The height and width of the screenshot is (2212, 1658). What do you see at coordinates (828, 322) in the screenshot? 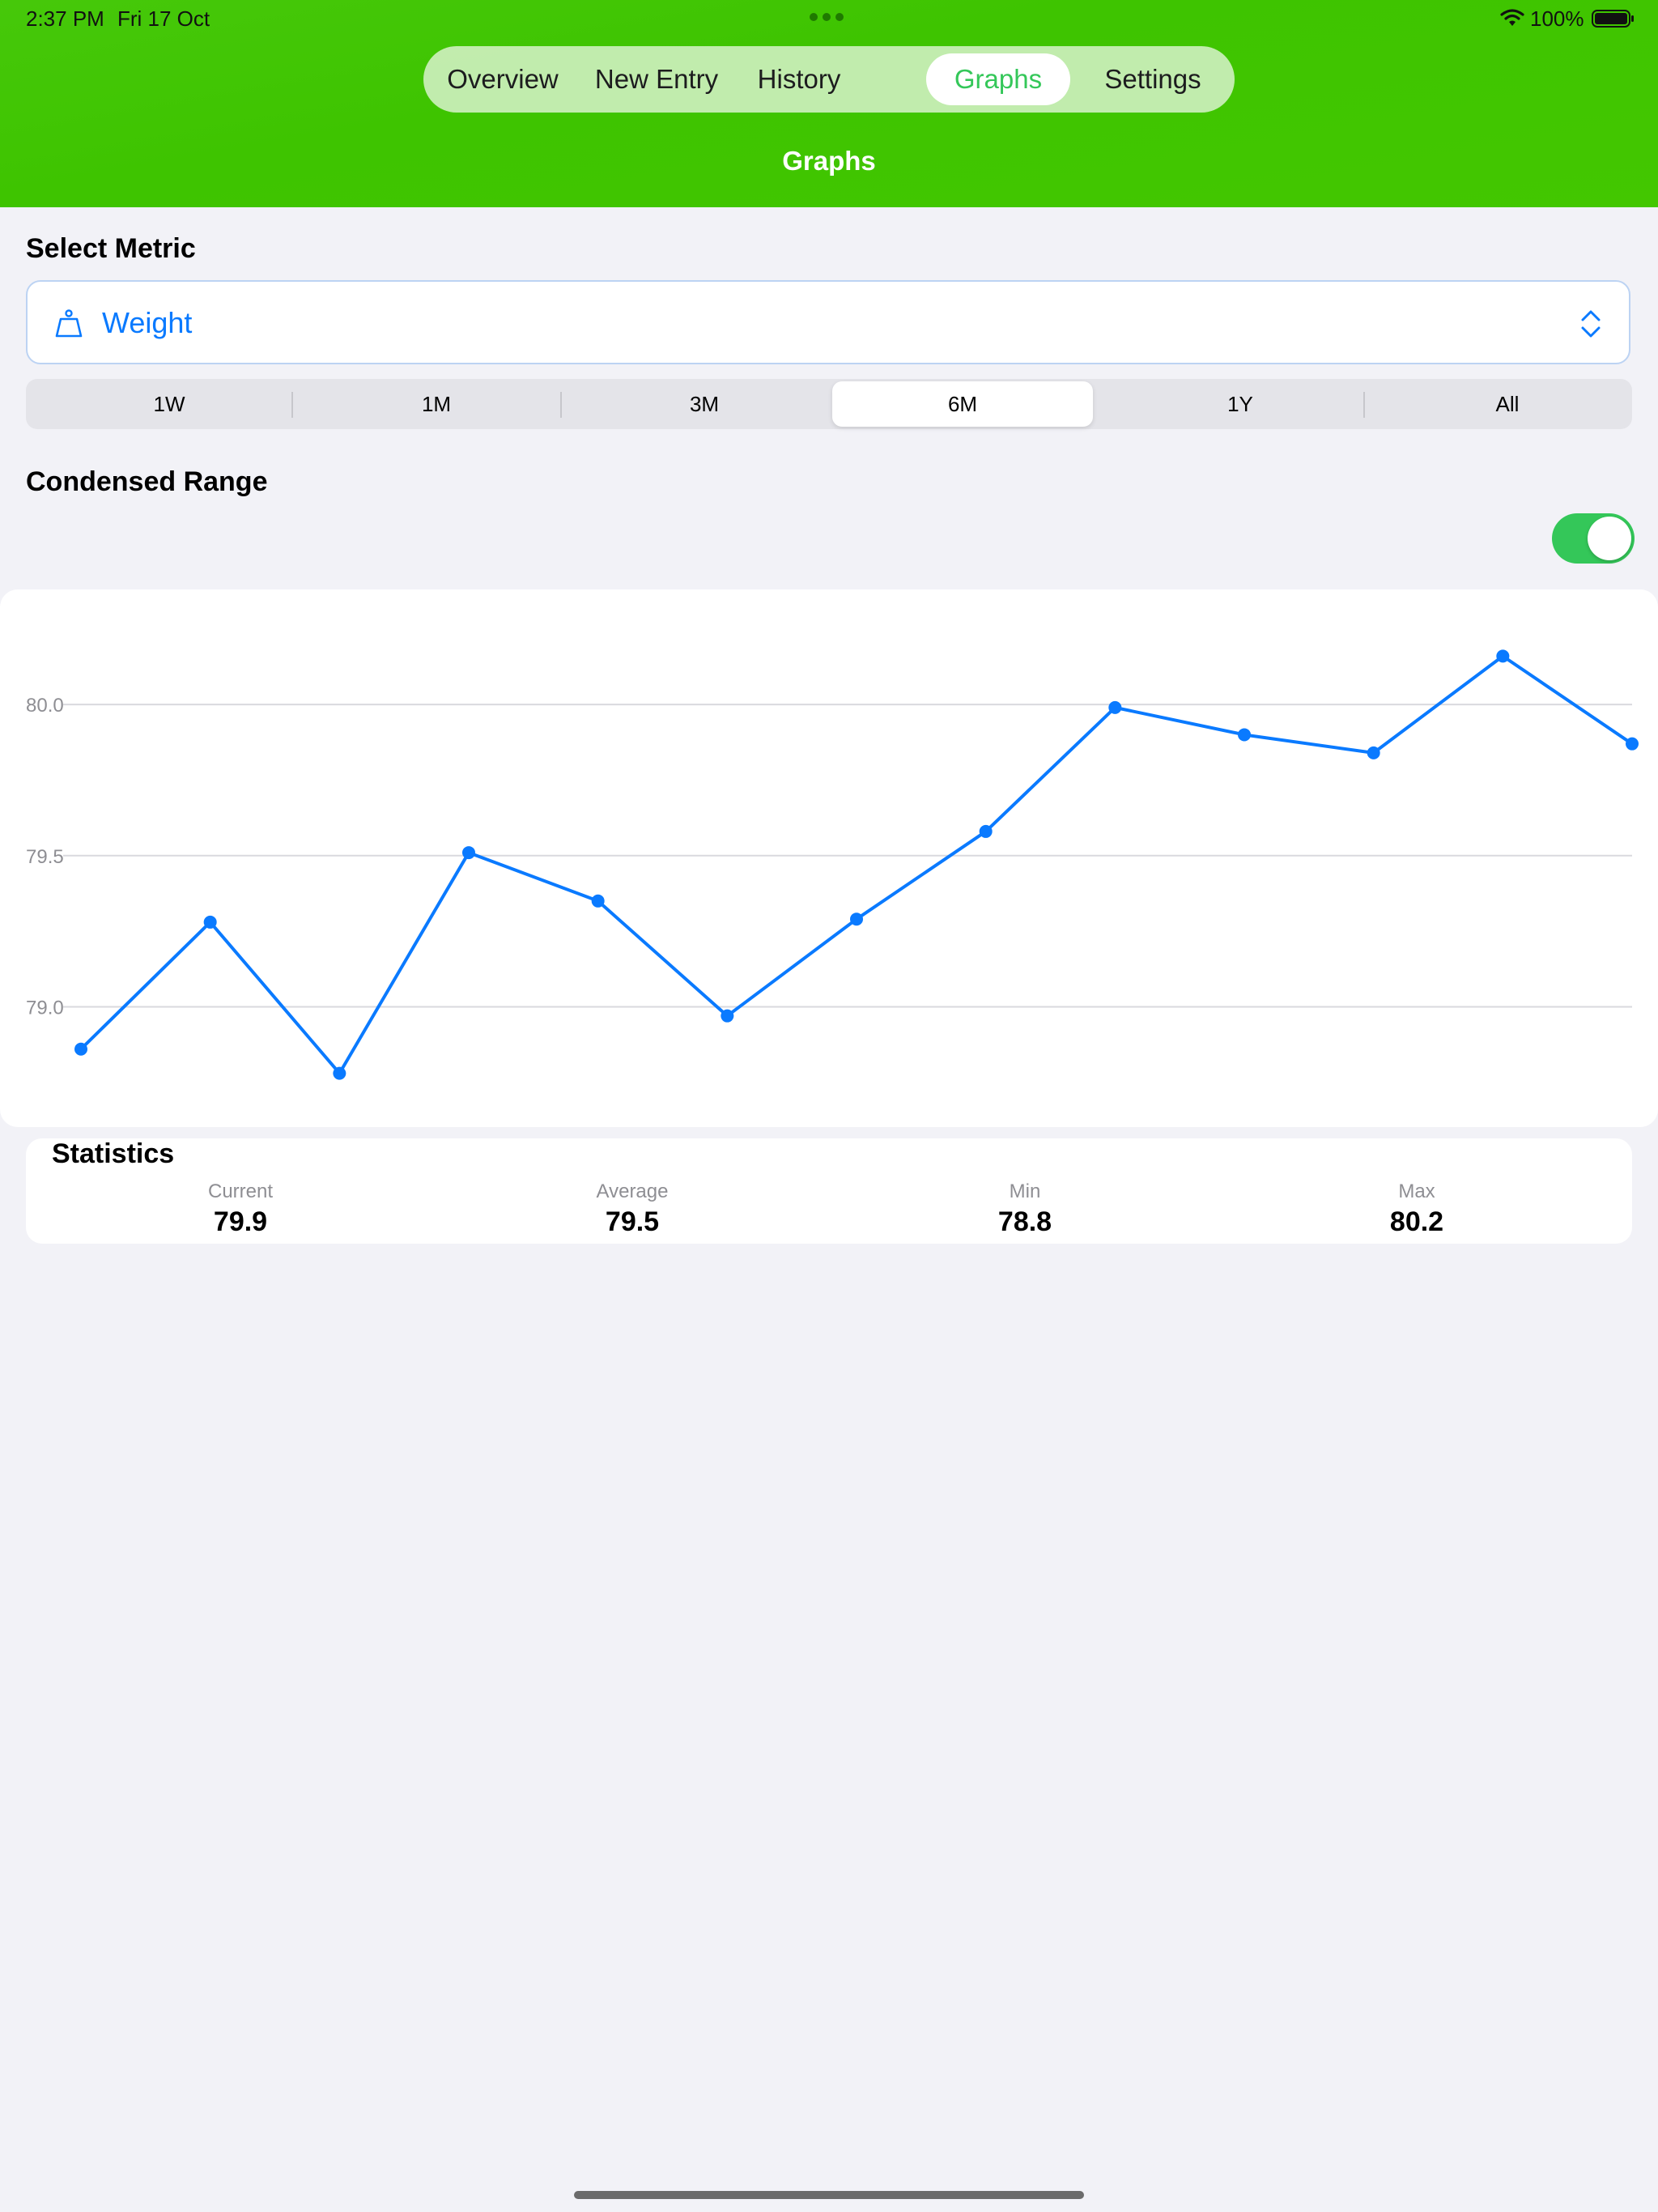
I see `metric-picker: Weight` at bounding box center [828, 322].